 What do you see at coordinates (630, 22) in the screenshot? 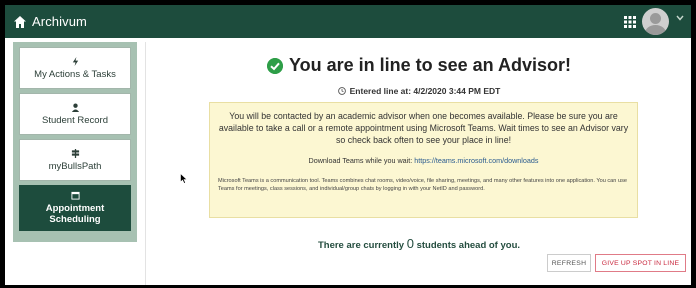
I see `apps-grid-icon` at bounding box center [630, 22].